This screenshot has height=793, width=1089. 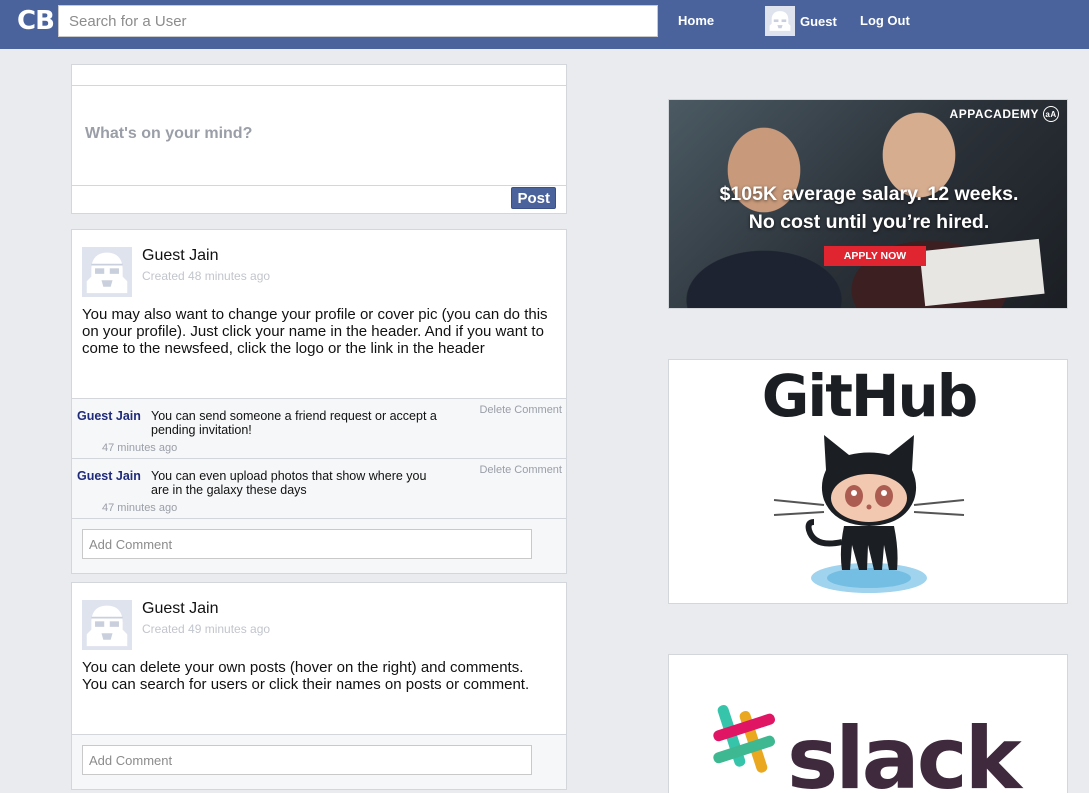 I want to click on post-composer: Post, so click(x=319, y=139).